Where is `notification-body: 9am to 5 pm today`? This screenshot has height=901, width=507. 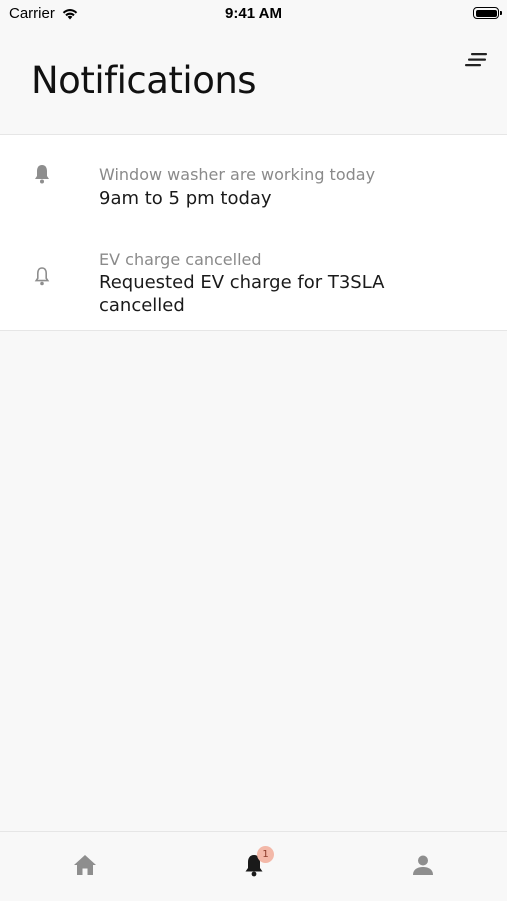 notification-body: 9am to 5 pm today is located at coordinates (185, 198).